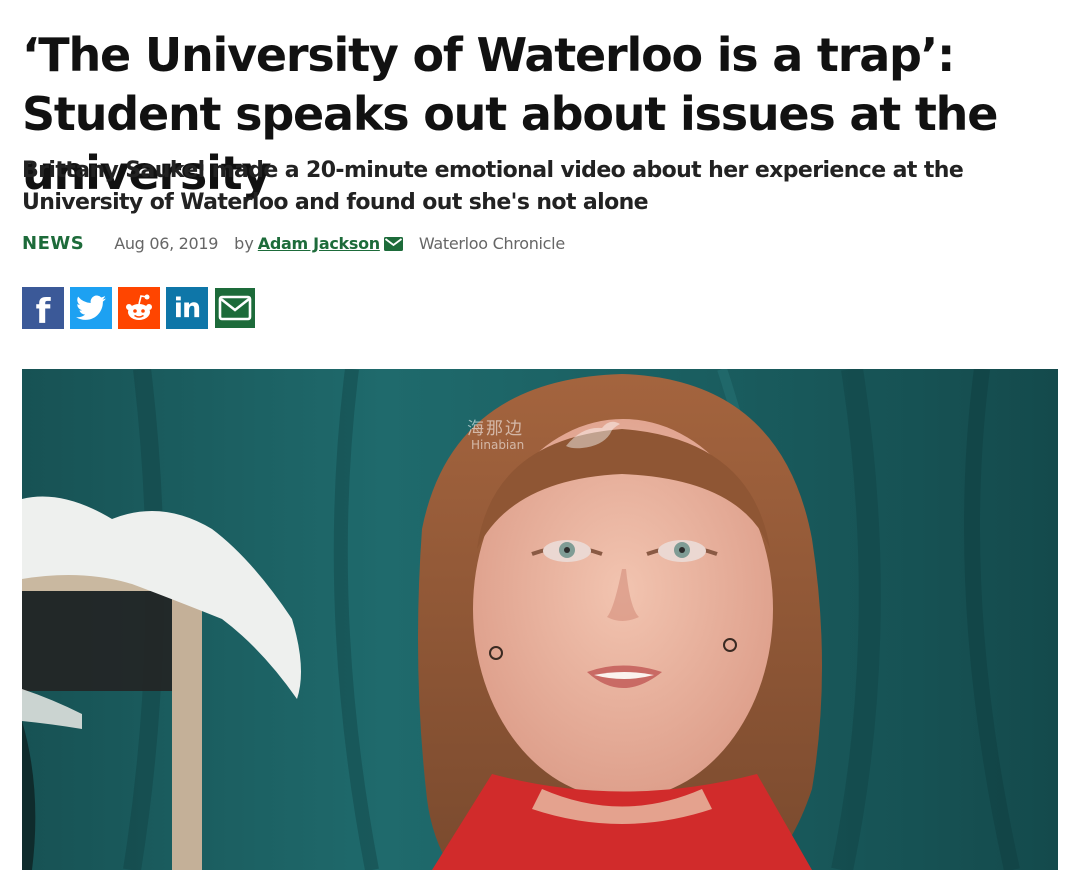 The image size is (1080, 870). I want to click on linkedin-icon: in, so click(187, 308).